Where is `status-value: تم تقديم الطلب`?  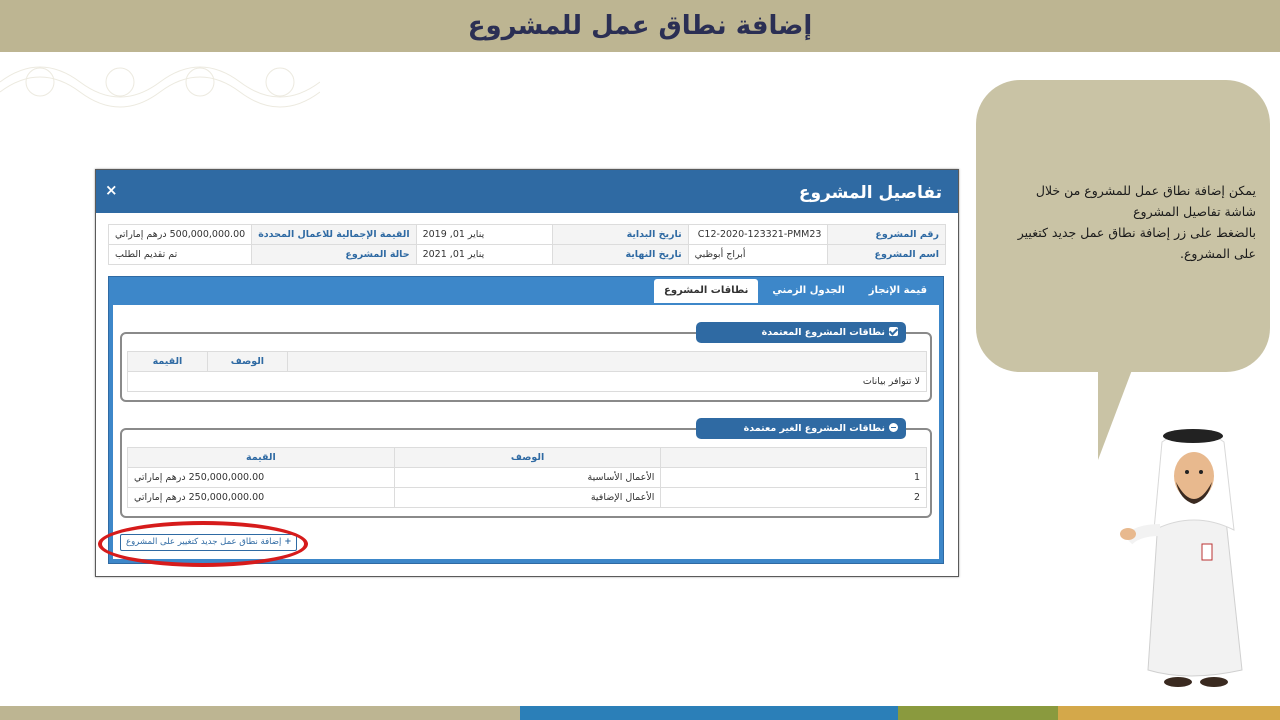
status-value: تم تقديم الطلب is located at coordinates (180, 254).